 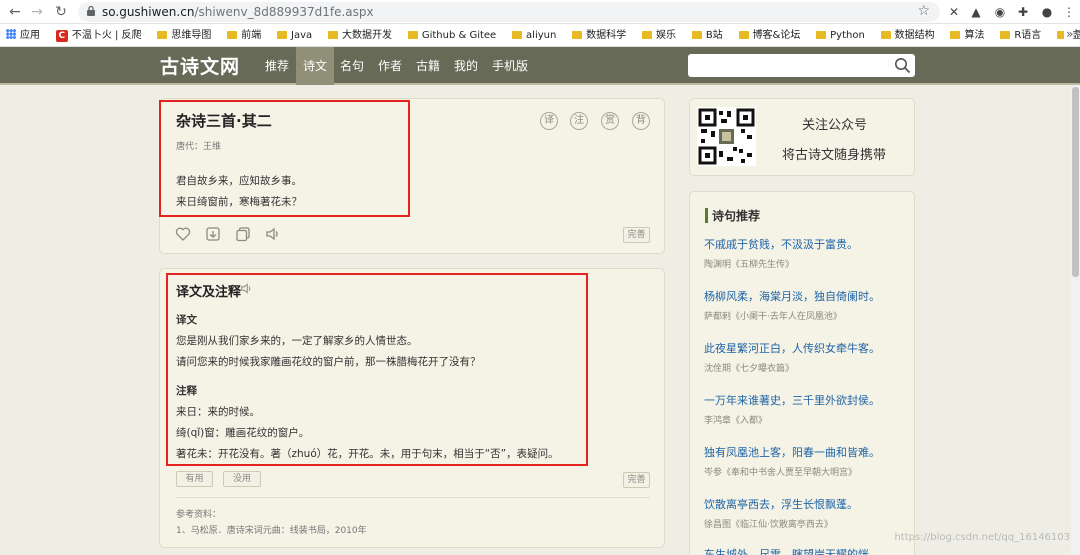 What do you see at coordinates (186, 391) in the screenshot?
I see `notes-heading: 注释` at bounding box center [186, 391].